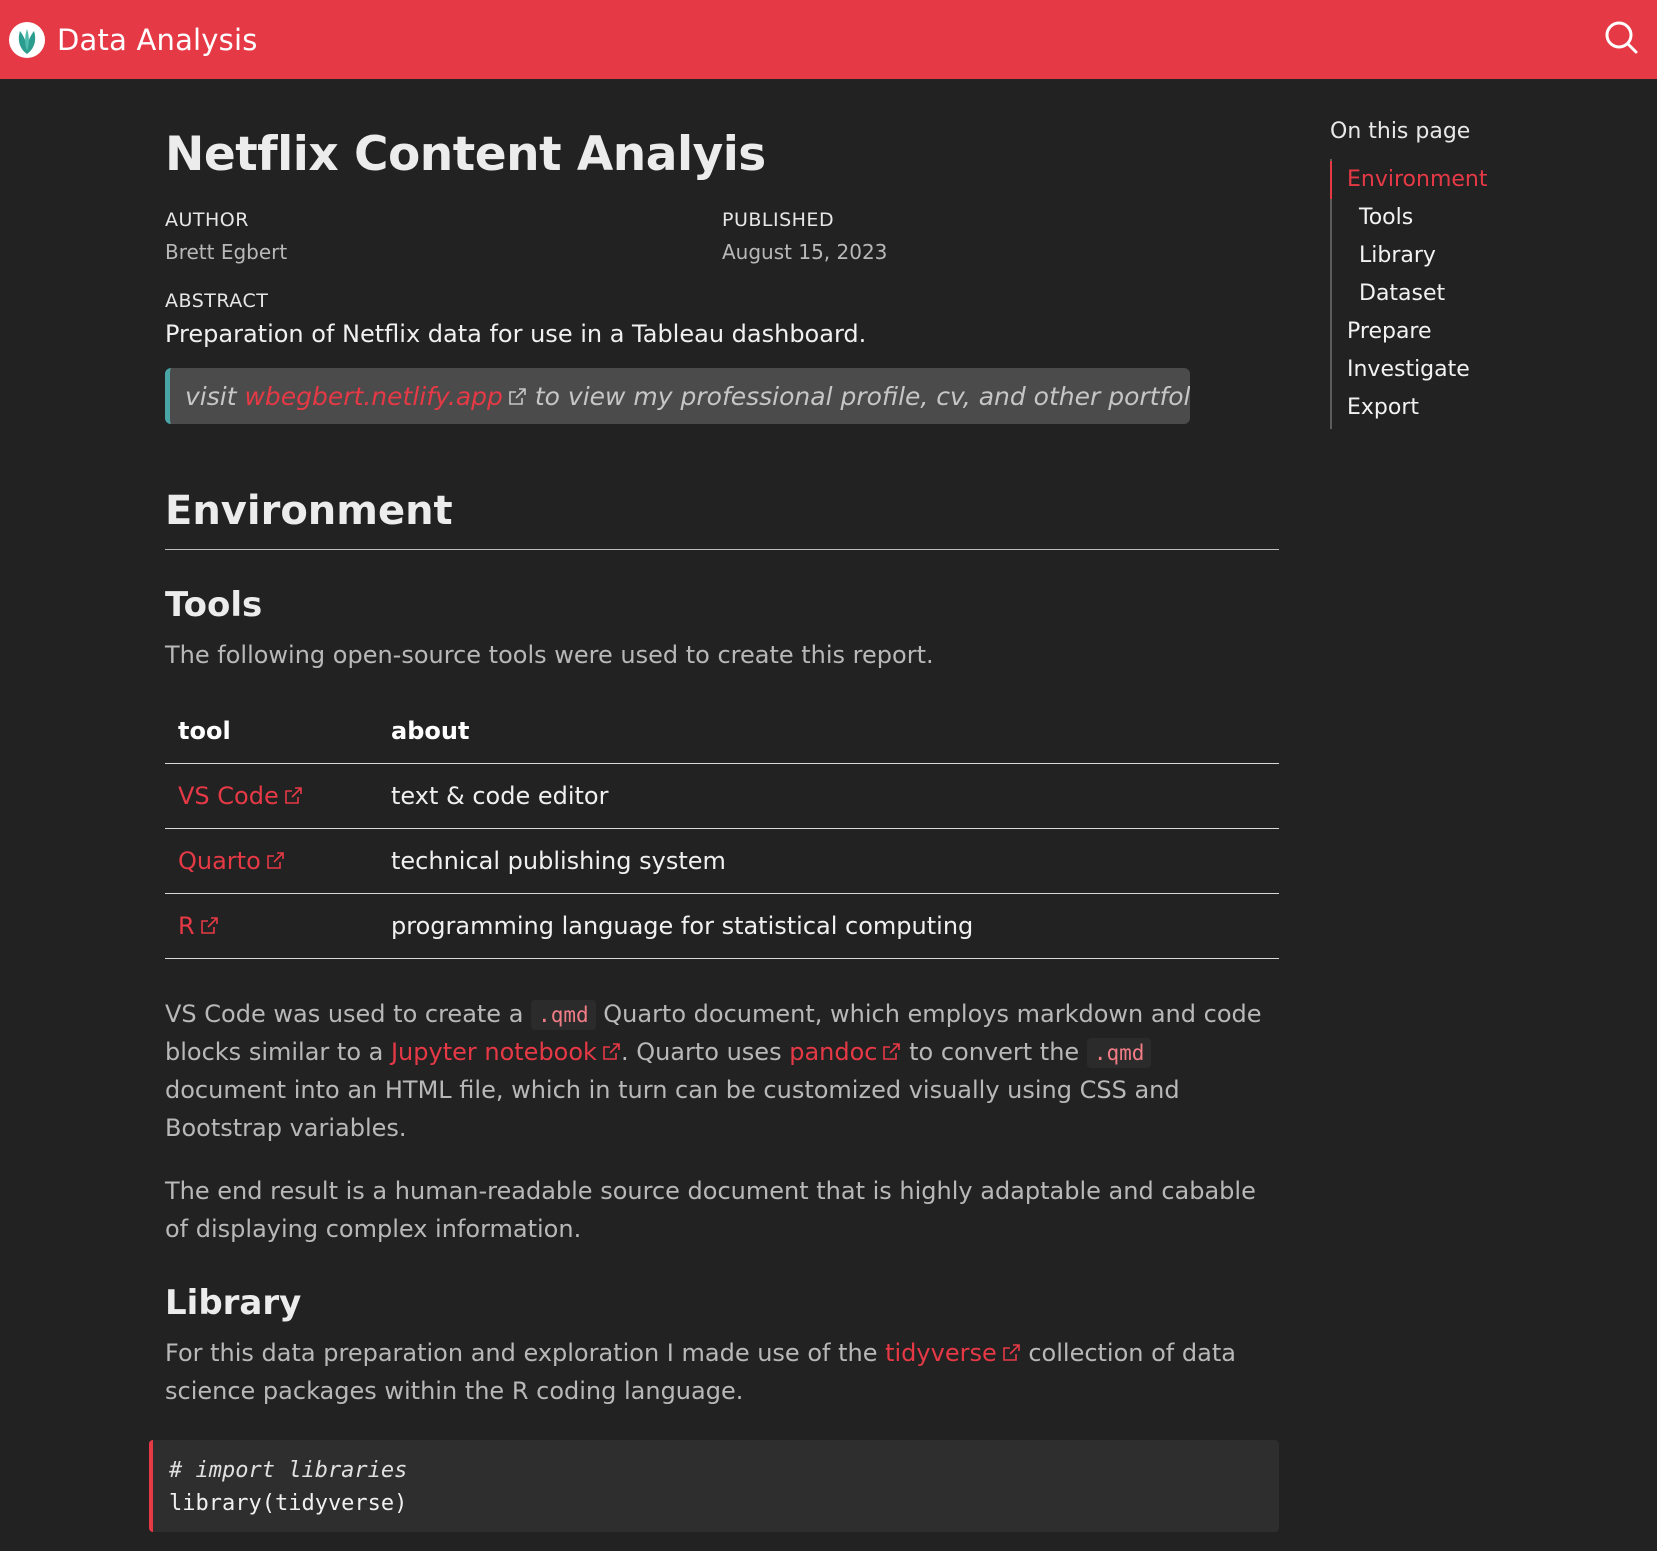  I want to click on leaf-logo-icon, so click(27, 39).